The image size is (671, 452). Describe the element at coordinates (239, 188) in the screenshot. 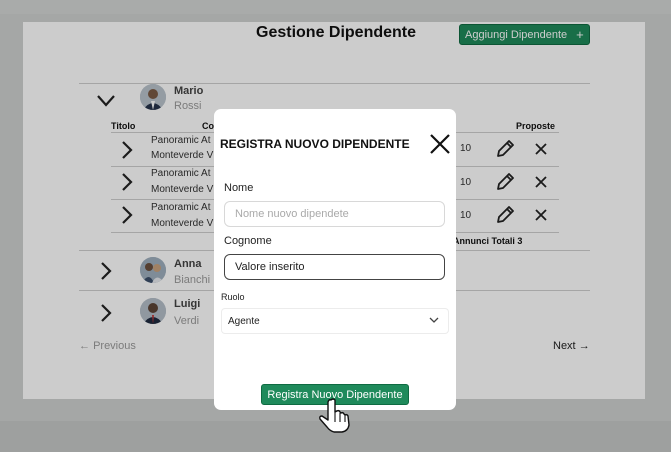

I see `nome-label: Nome` at that location.